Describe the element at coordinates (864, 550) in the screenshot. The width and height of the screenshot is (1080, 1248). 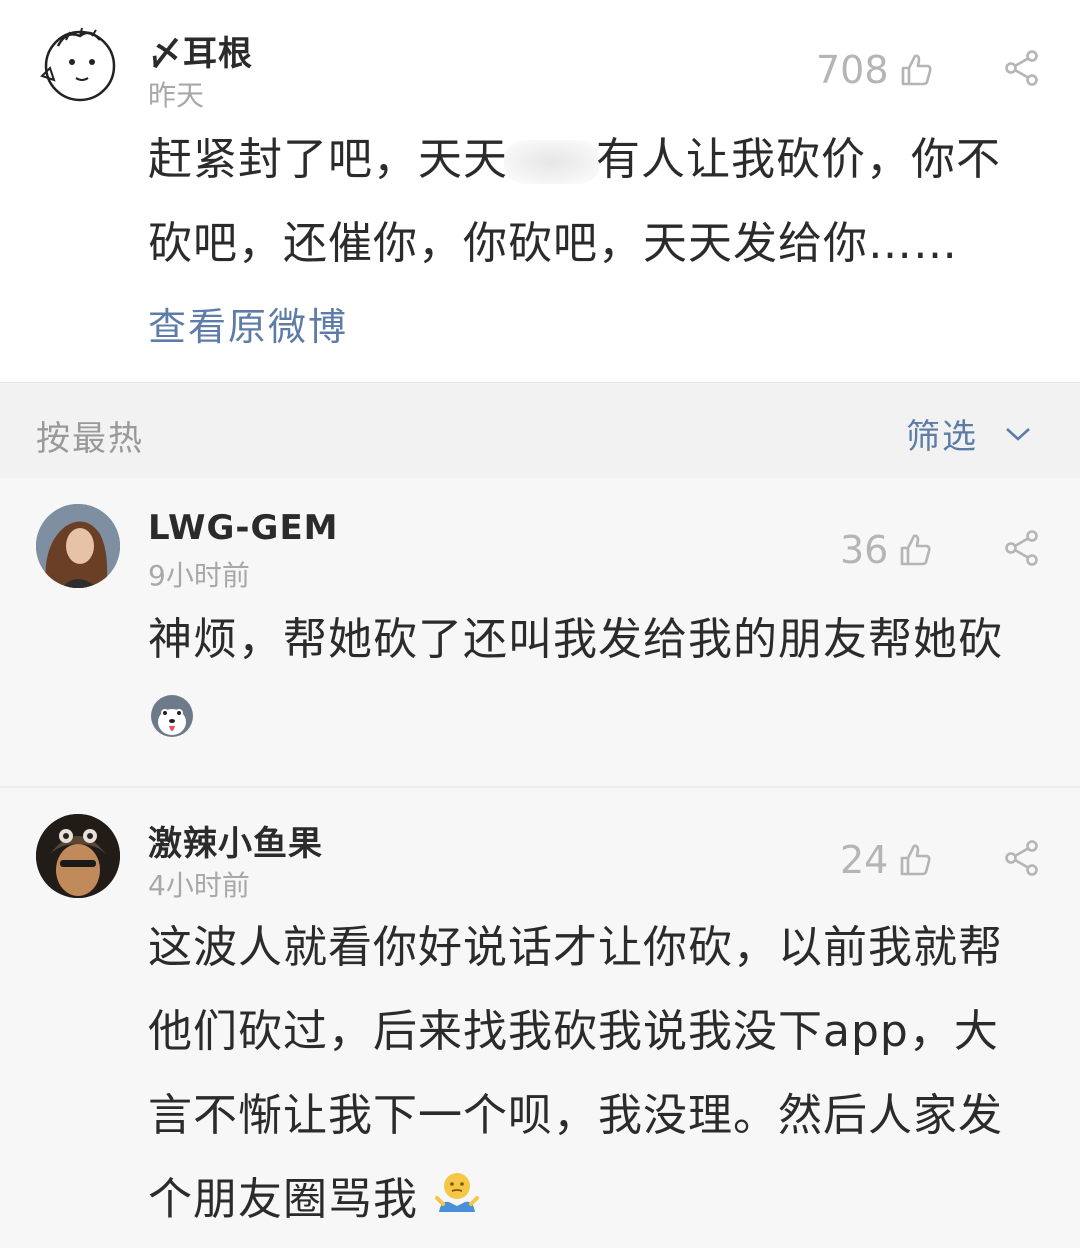
I see `like-count: 36` at that location.